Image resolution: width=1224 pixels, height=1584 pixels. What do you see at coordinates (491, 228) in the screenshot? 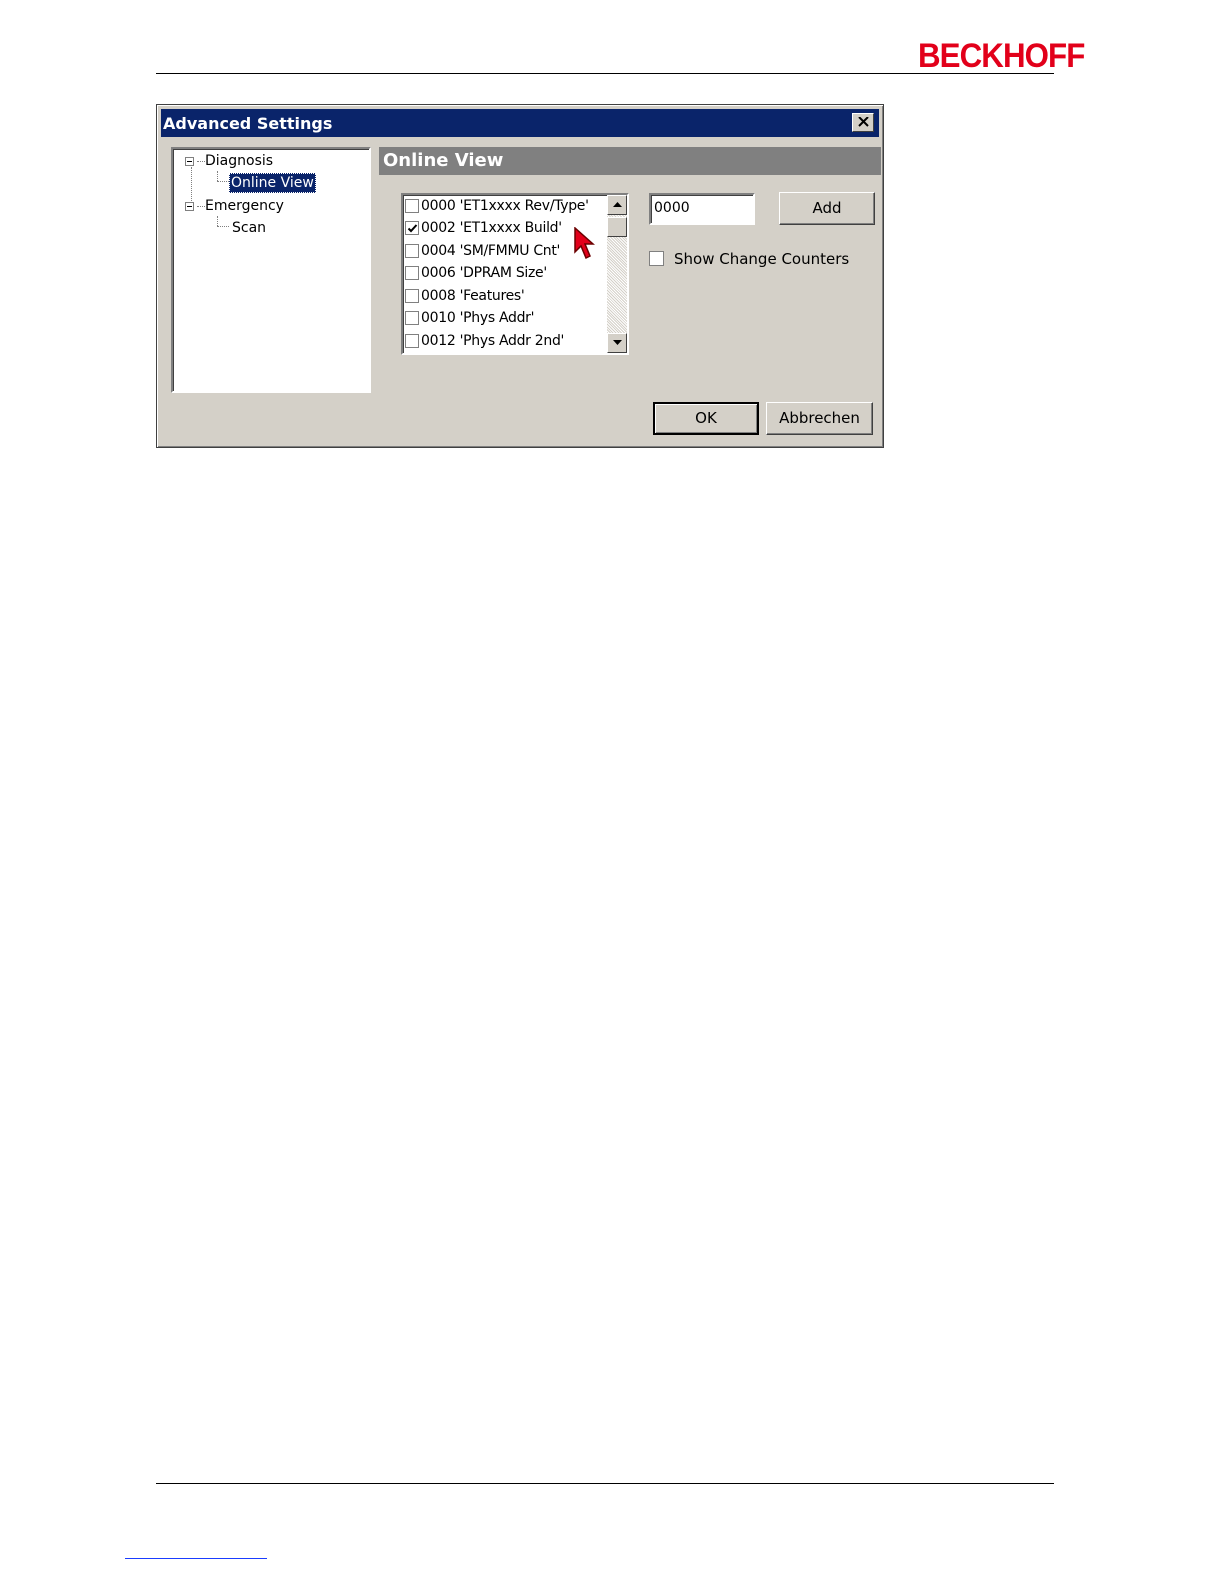
I see `list-item-label: 0002 'ET1xxxx Build'` at bounding box center [491, 228].